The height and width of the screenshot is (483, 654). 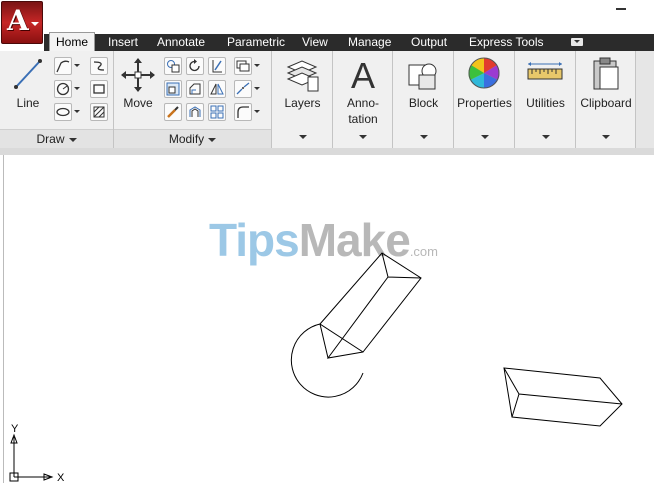 I want to click on mirror-button, so click(x=195, y=89).